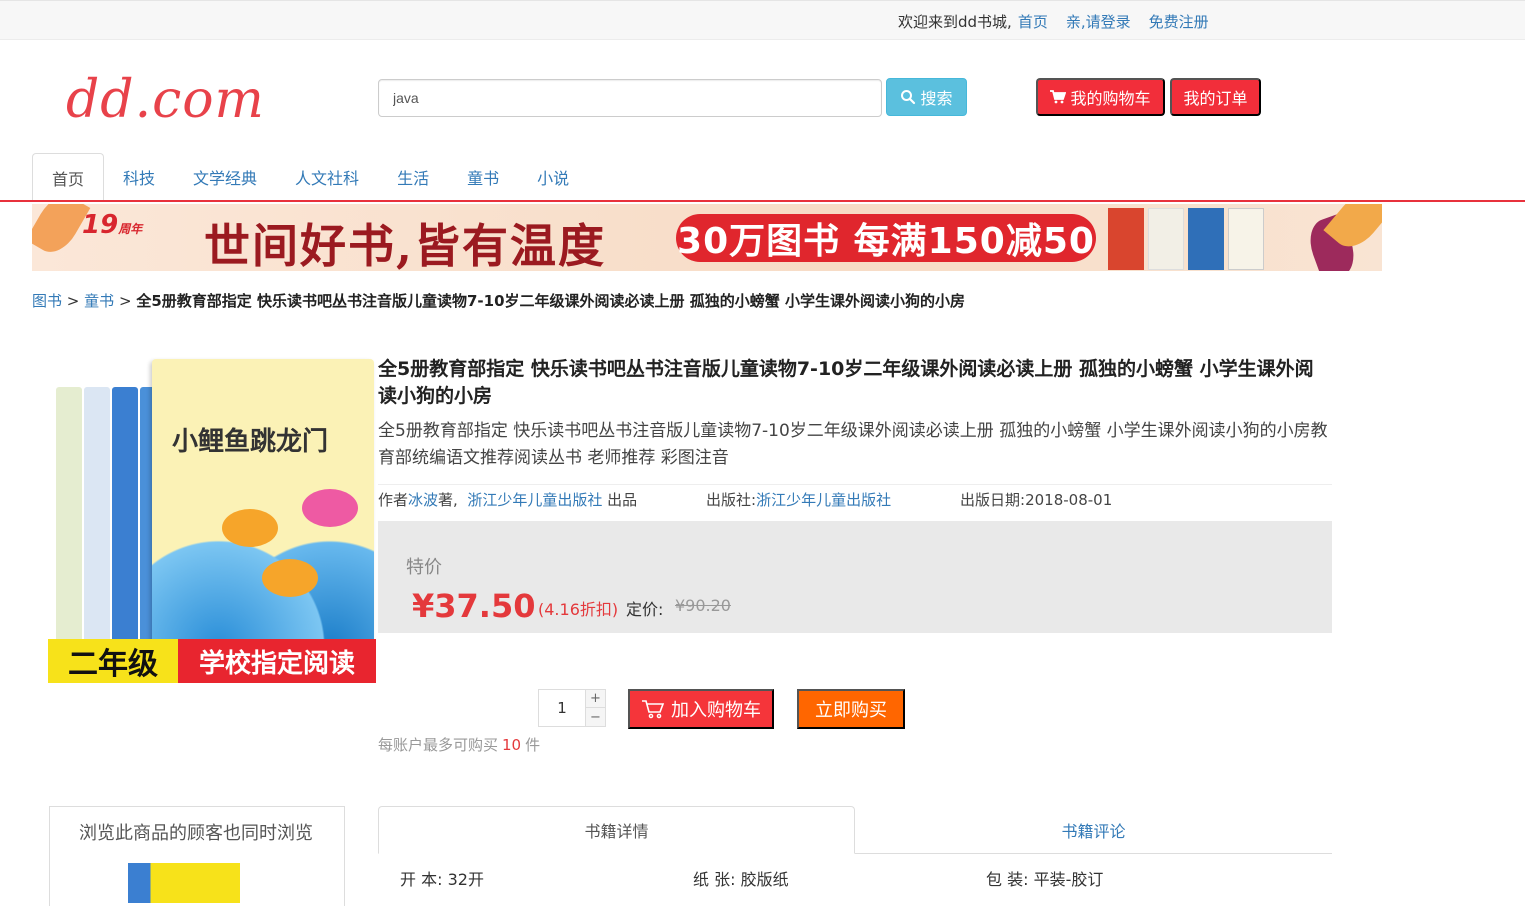 This screenshot has height=906, width=1525. I want to click on limit-suffix: 件, so click(533, 745).